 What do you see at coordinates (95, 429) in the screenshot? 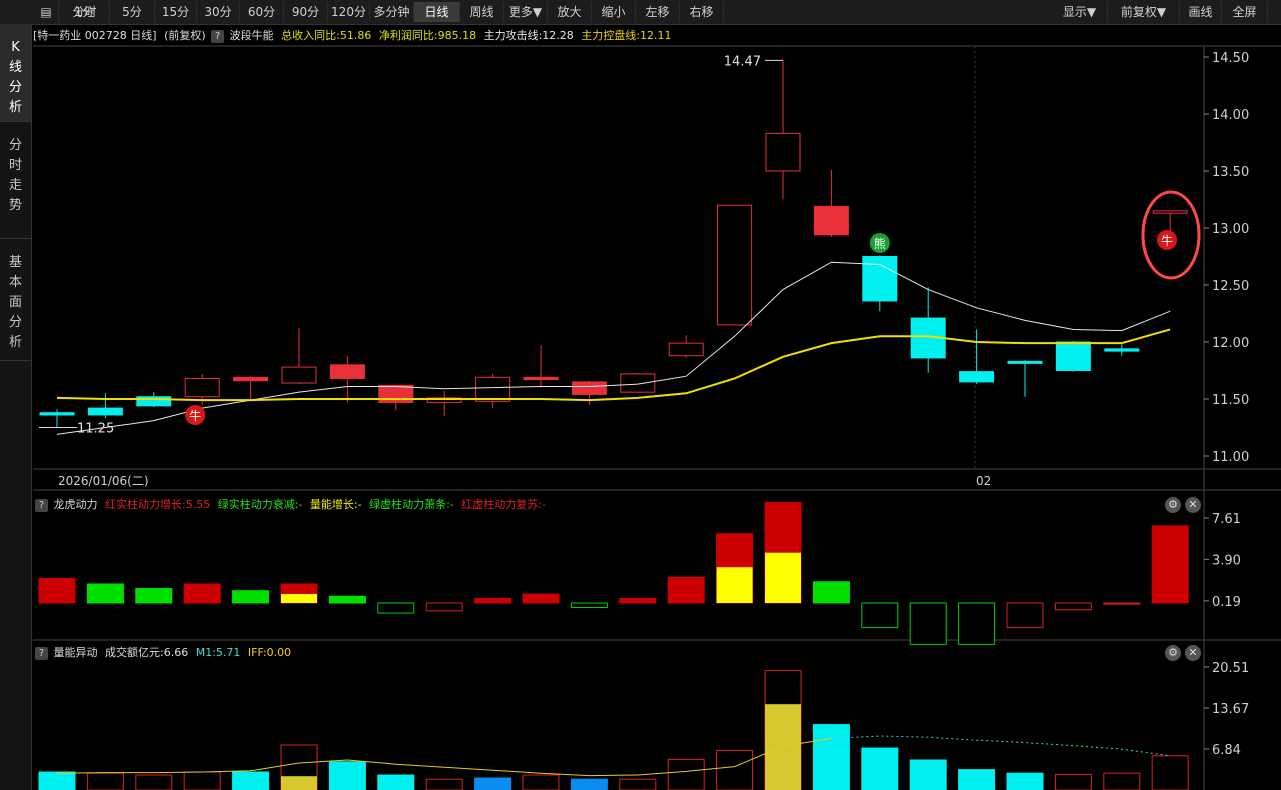
I see `low-label: 11.25` at bounding box center [95, 429].